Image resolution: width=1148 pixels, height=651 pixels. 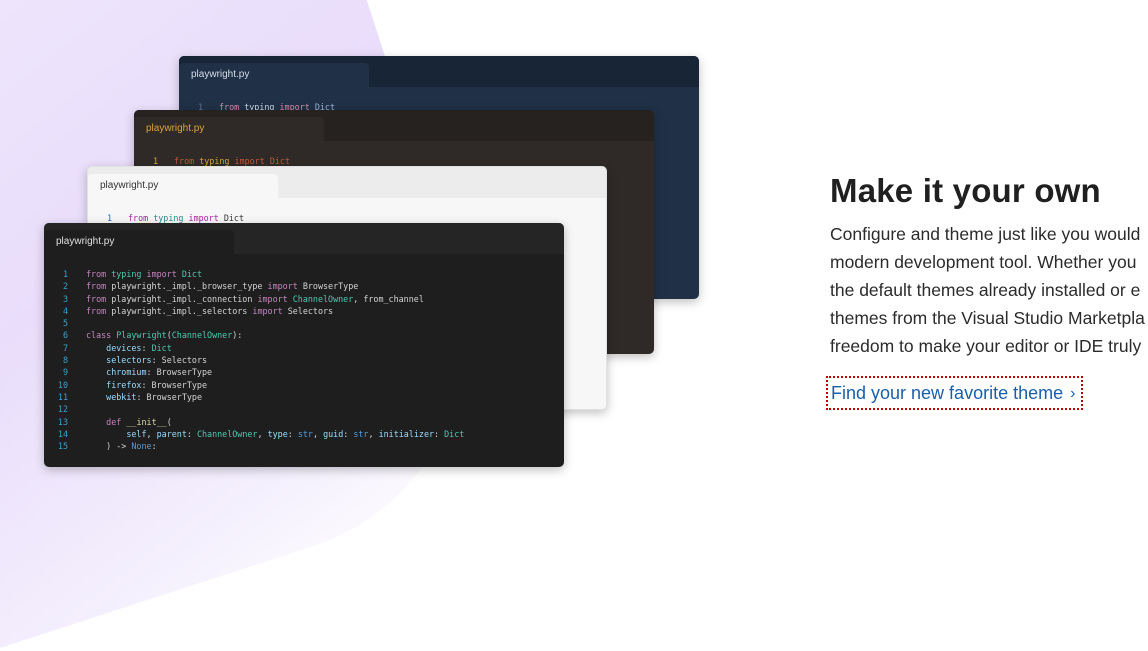 What do you see at coordinates (65, 323) in the screenshot?
I see `line-number: 5` at bounding box center [65, 323].